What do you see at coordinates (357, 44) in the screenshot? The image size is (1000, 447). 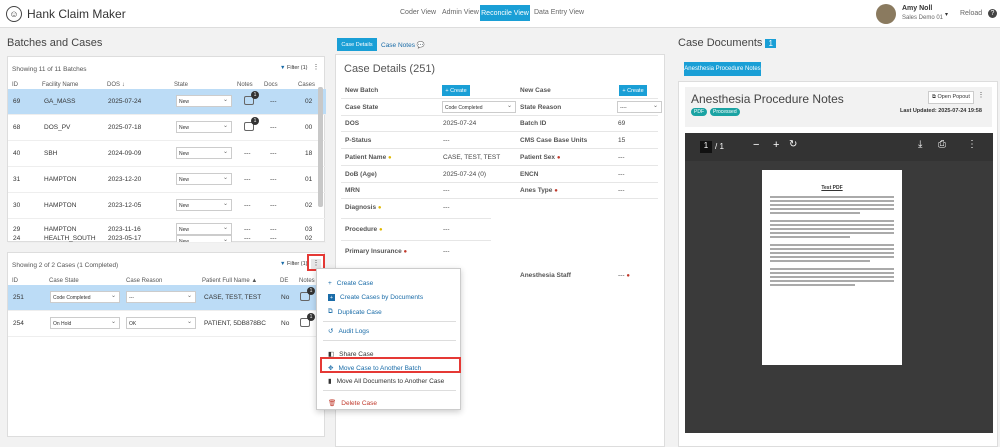 I see `tab-case-details: Case Details` at bounding box center [357, 44].